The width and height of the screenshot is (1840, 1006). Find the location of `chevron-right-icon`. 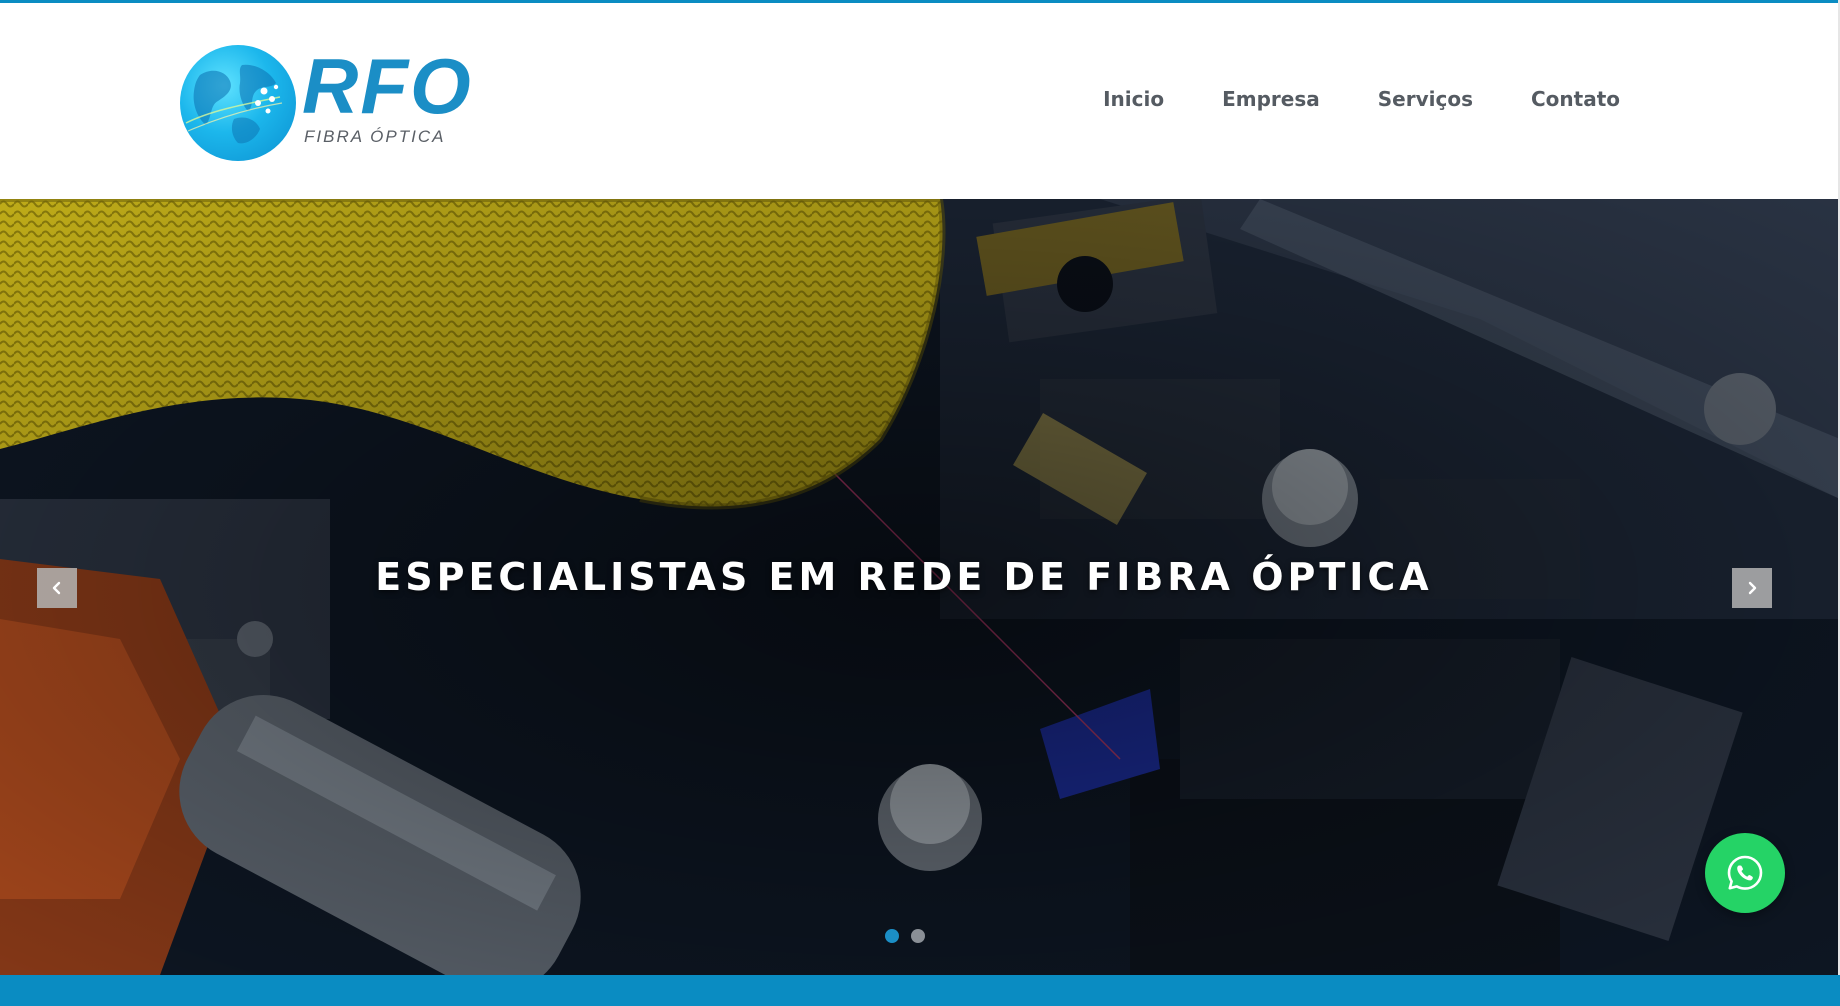

chevron-right-icon is located at coordinates (1752, 588).